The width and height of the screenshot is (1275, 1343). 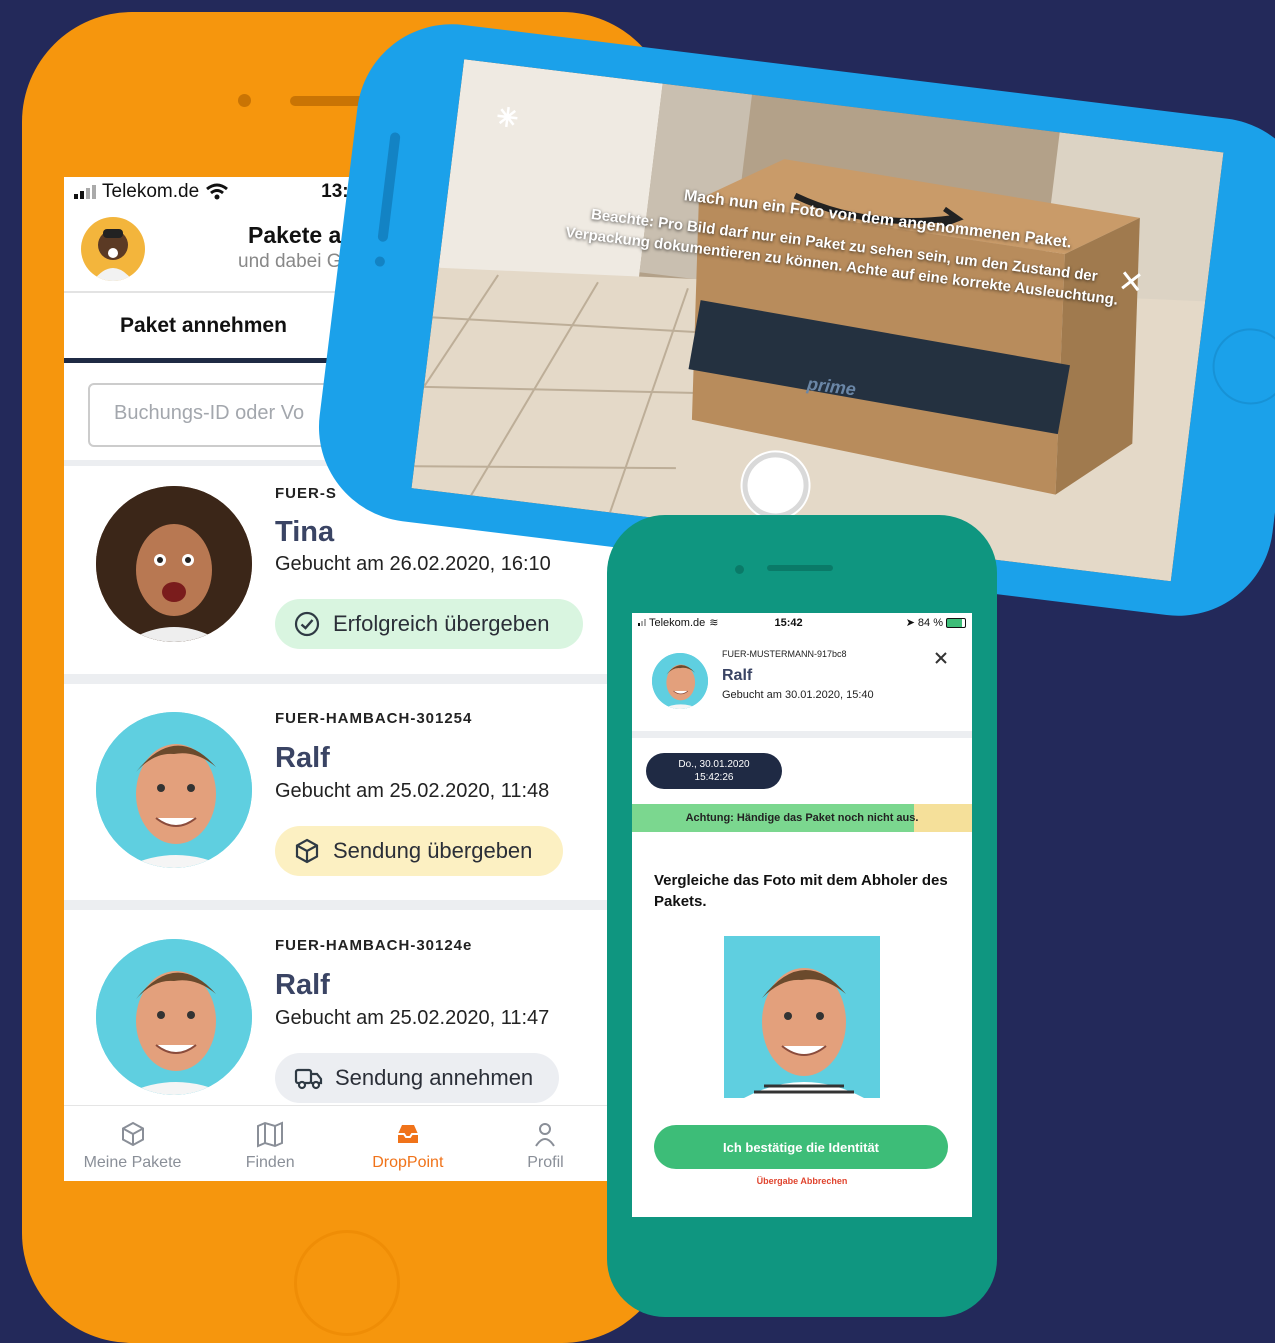 What do you see at coordinates (374, 945) in the screenshot?
I see `booking-id: FUER-HAMBACH-30124e` at bounding box center [374, 945].